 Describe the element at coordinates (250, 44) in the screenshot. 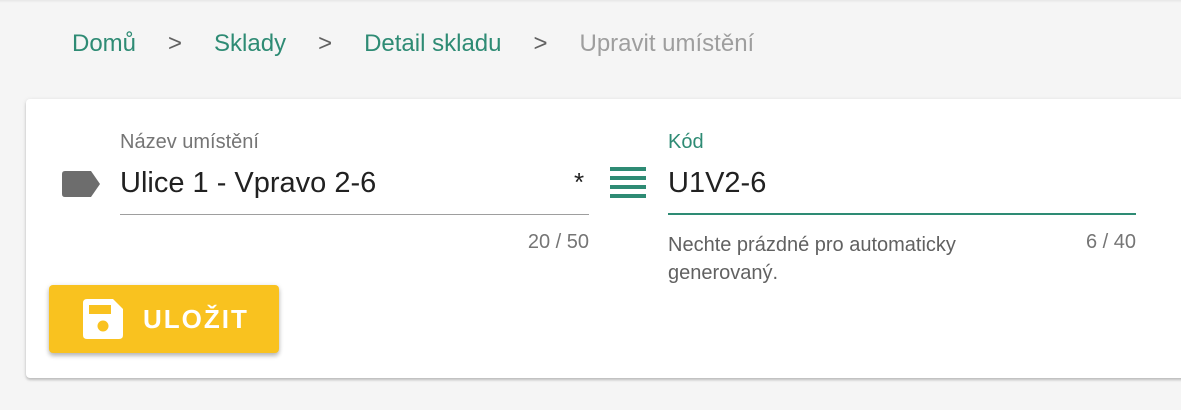

I see `breadcrumb-warehouses: Sklady` at that location.